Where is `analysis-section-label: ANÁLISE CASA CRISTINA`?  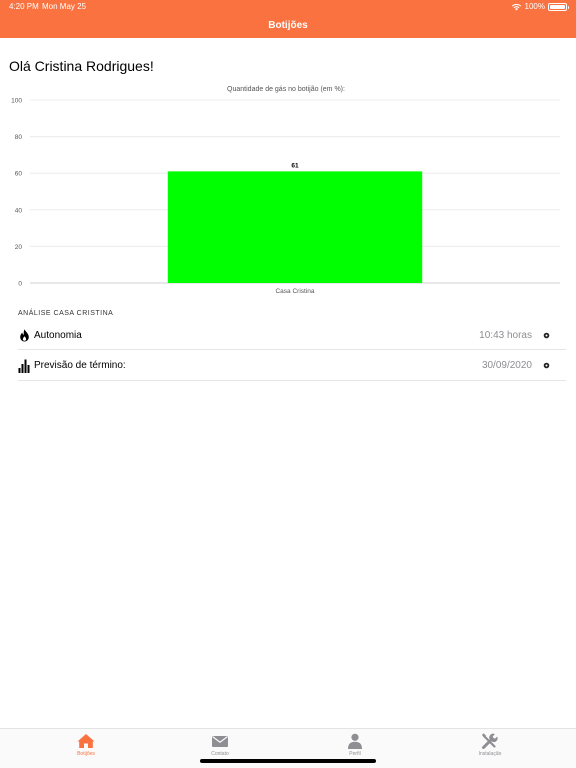 analysis-section-label: ANÁLISE CASA CRISTINA is located at coordinates (66, 313).